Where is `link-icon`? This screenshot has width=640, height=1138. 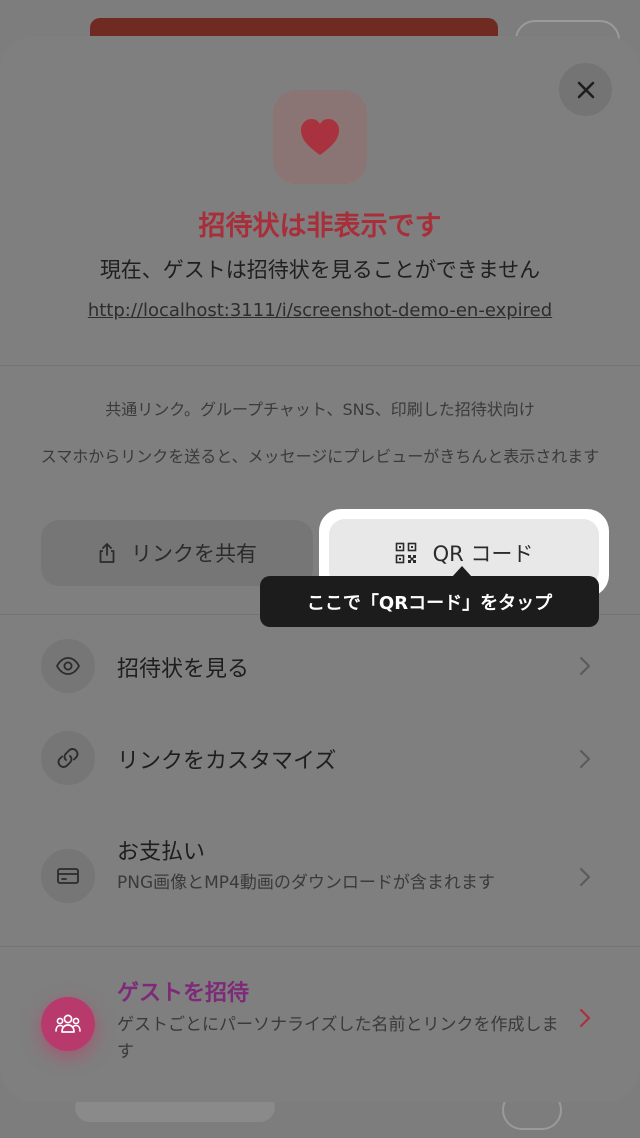
link-icon is located at coordinates (68, 758).